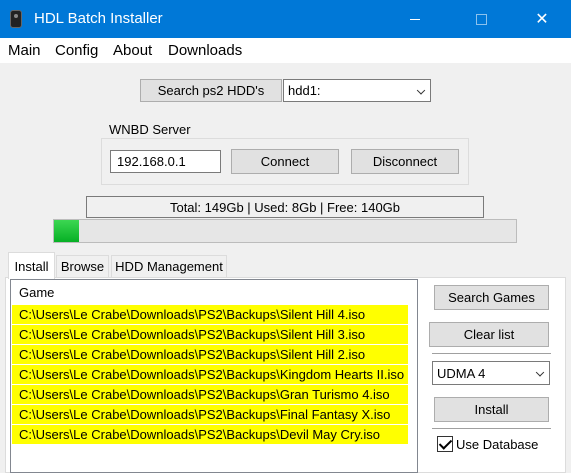 This screenshot has width=571, height=473. I want to click on hdd-select-value: hdd1:, so click(304, 90).